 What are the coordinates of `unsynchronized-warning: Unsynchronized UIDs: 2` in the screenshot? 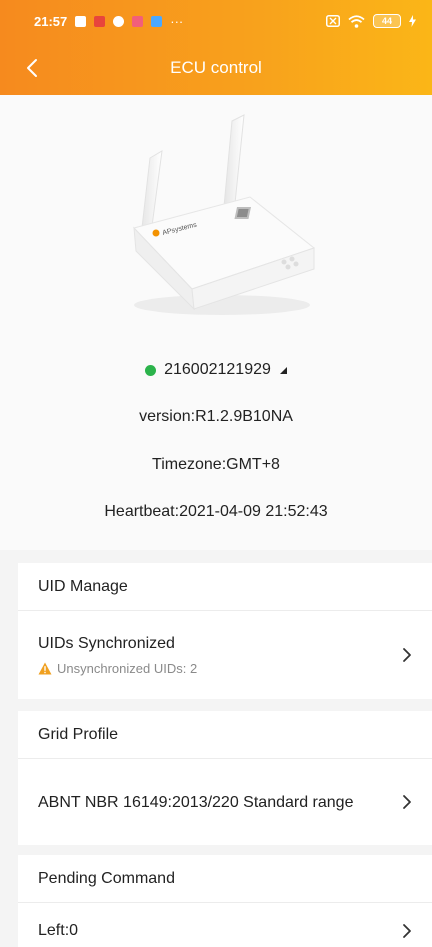 It's located at (210, 668).